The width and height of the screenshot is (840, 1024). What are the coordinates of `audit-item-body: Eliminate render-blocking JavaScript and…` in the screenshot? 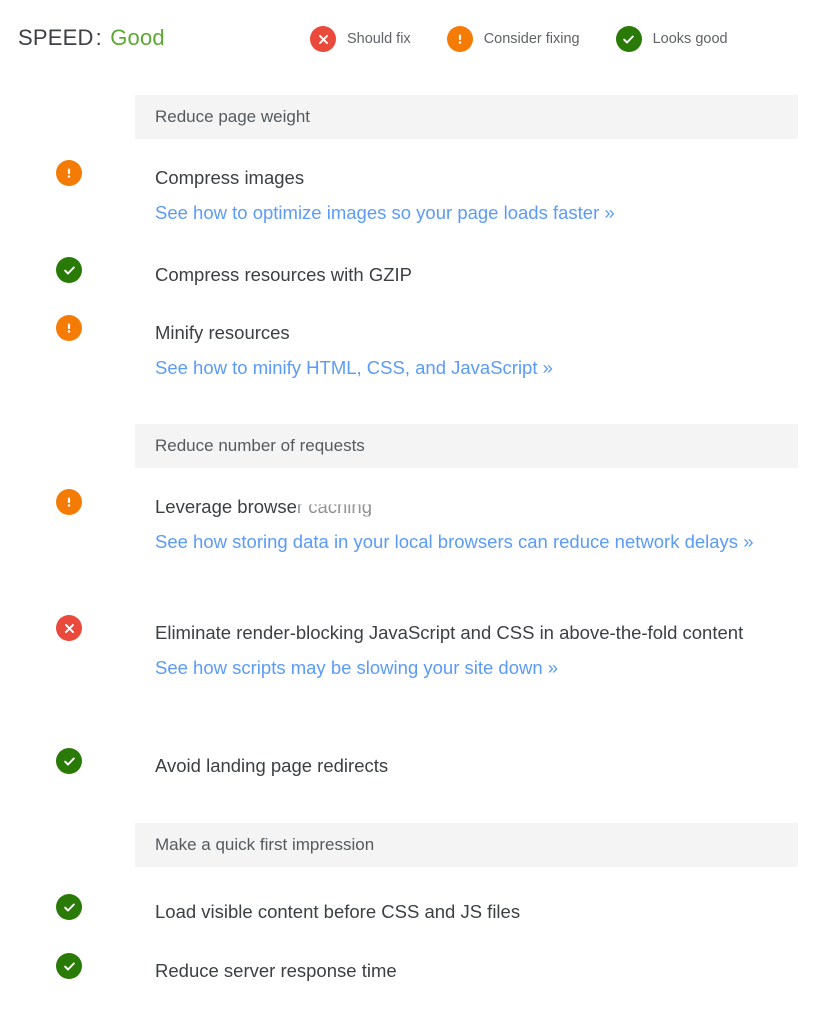 It's located at (477, 650).